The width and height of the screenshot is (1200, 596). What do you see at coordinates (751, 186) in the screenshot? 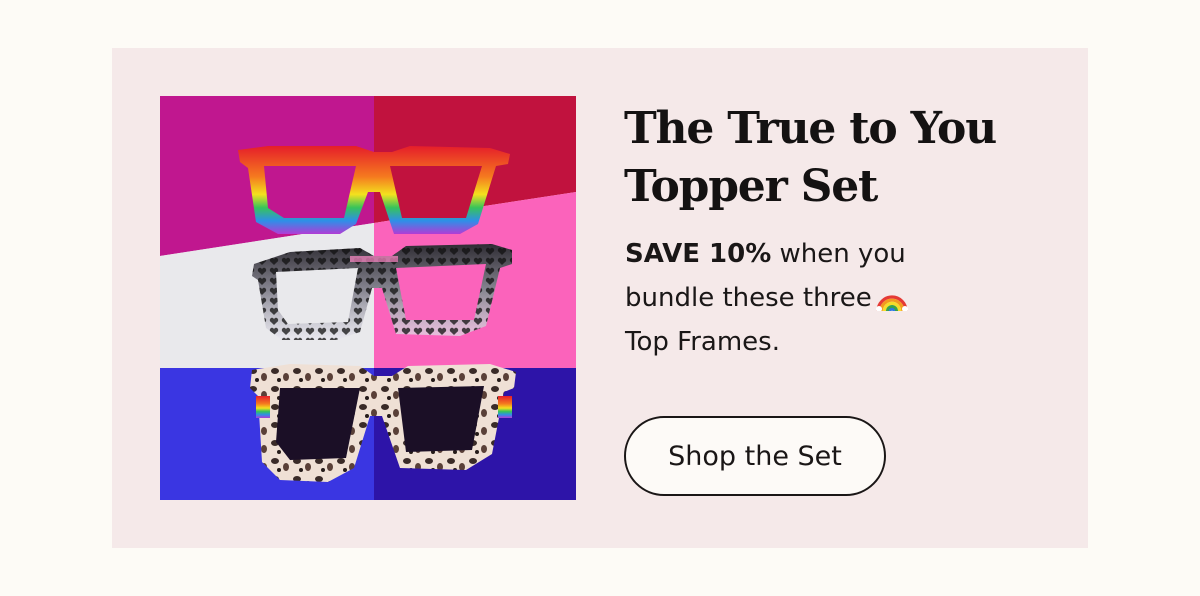
I see `promo-title-line2: Topper Set` at bounding box center [751, 186].